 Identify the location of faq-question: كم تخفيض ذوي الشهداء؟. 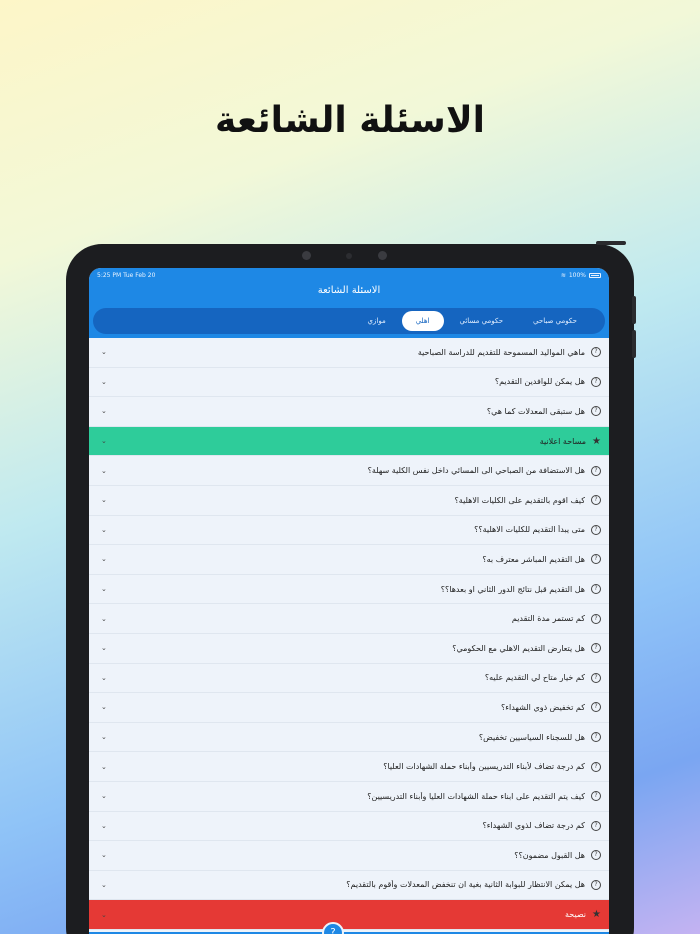
(542, 707).